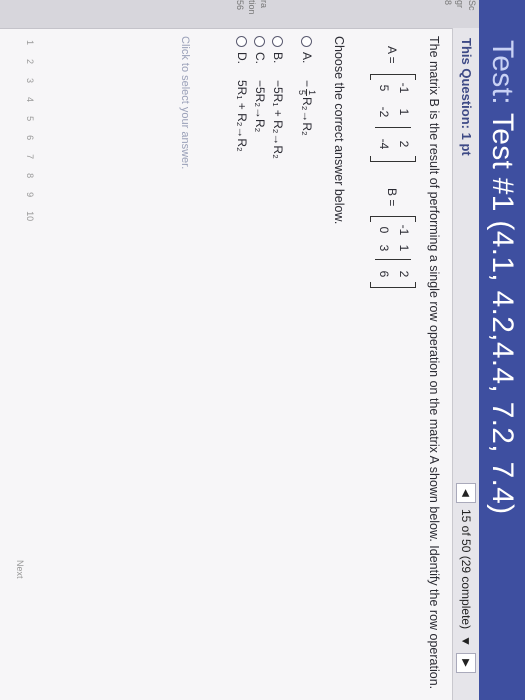  I want to click on question-number: 9, so click(30, 194).